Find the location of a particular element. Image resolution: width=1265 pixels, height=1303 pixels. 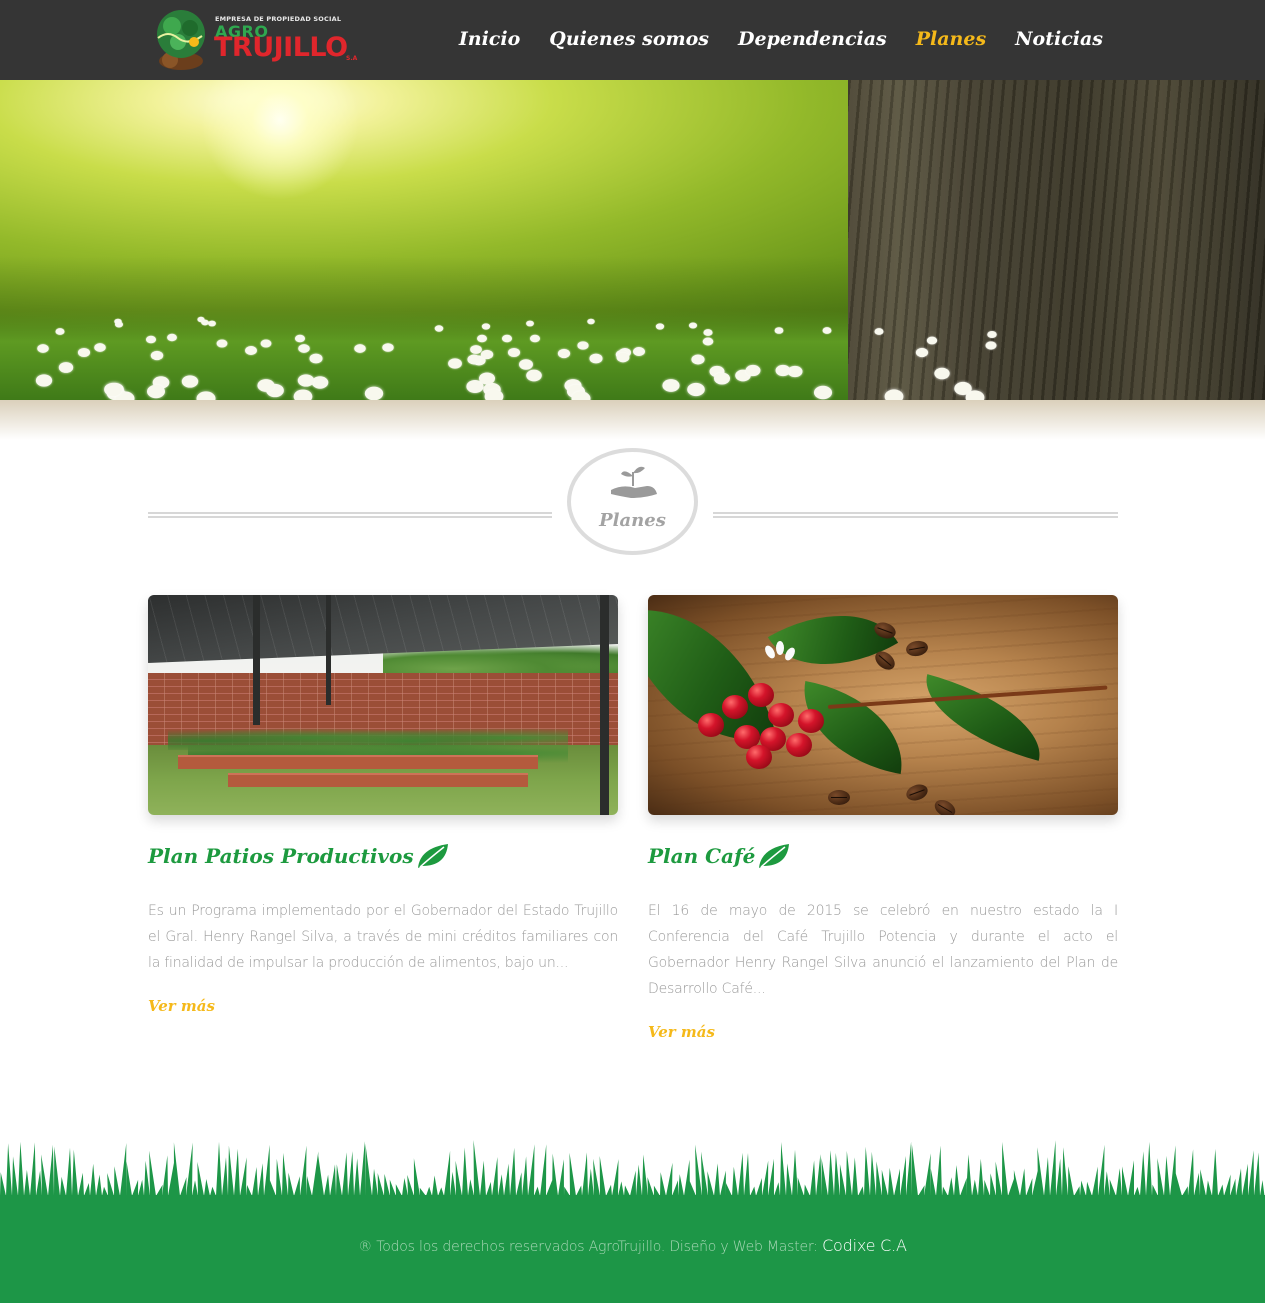

nursery-greenhouse-photo is located at coordinates (383, 705).